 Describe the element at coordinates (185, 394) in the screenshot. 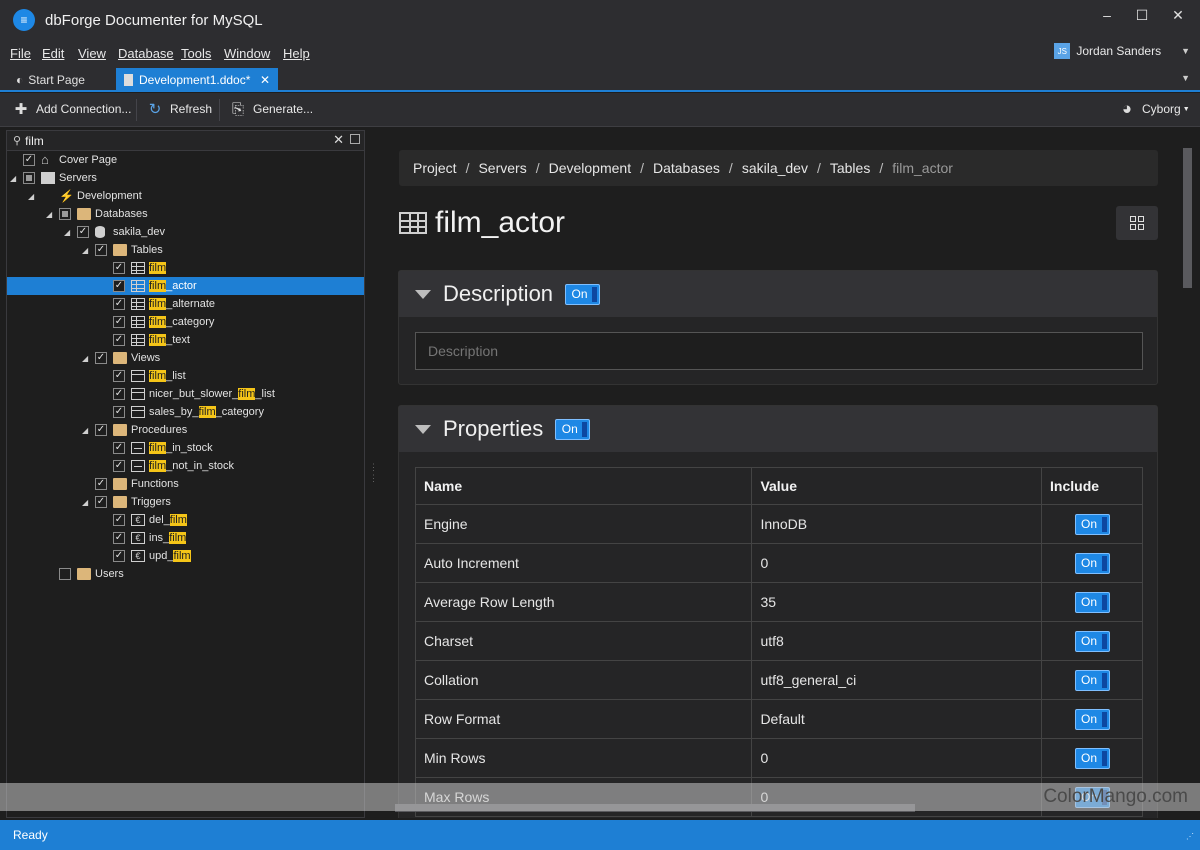

I see `tree-item: ✓ nicer_but_slower_film_list` at that location.